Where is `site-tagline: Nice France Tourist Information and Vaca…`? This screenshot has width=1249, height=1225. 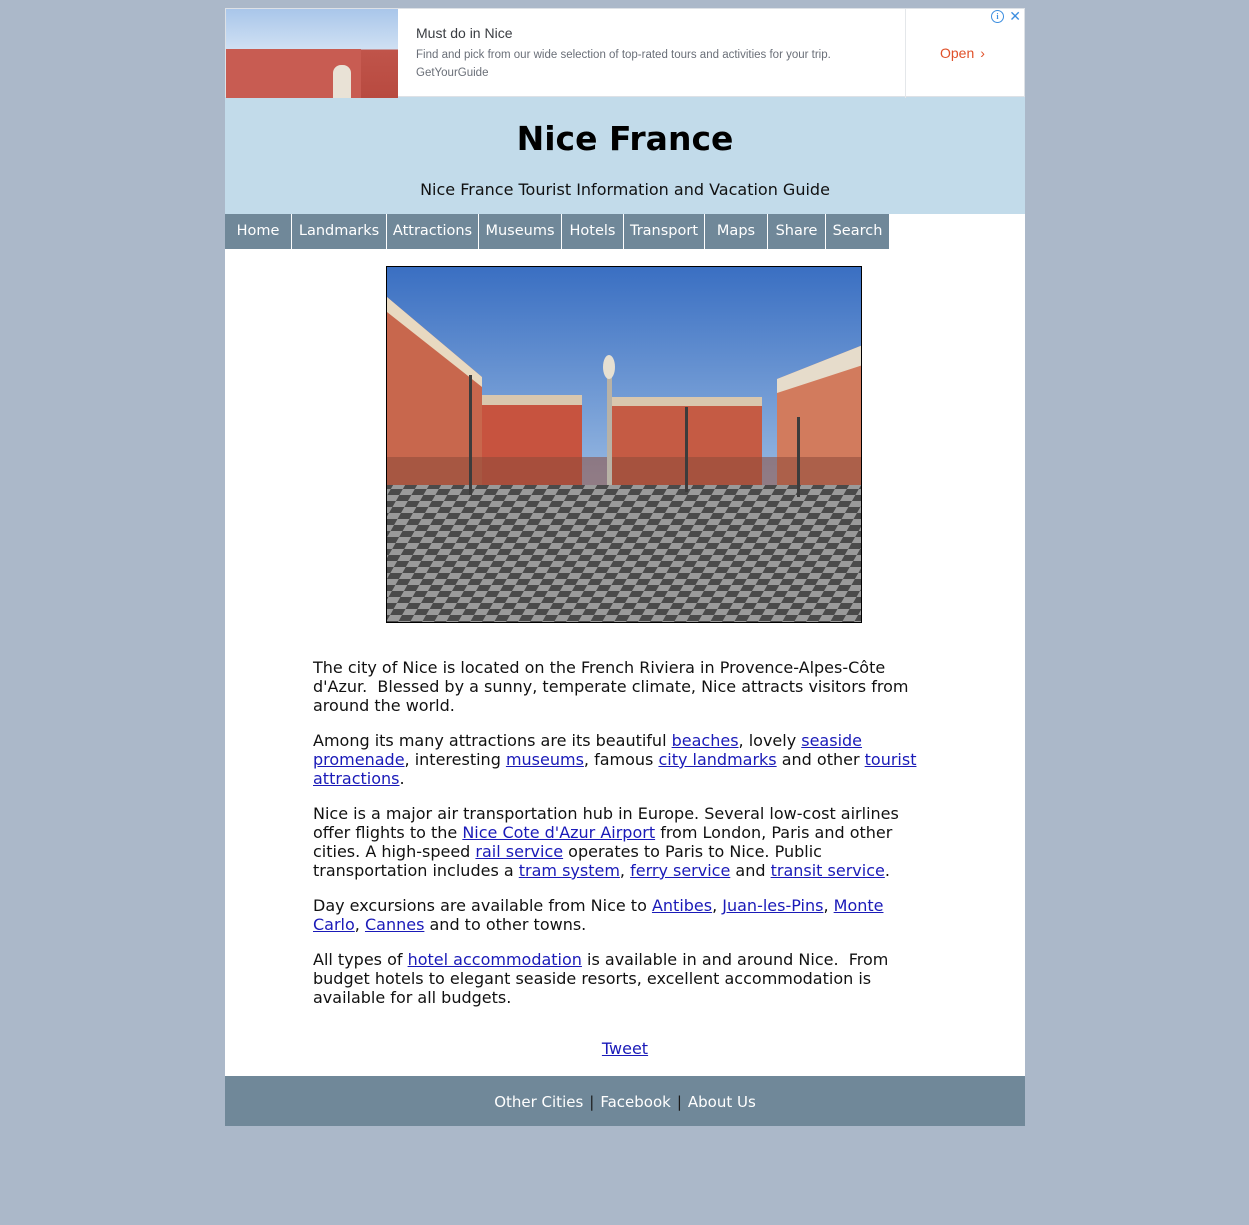
site-tagline: Nice France Tourist Information and Vaca… is located at coordinates (625, 189).